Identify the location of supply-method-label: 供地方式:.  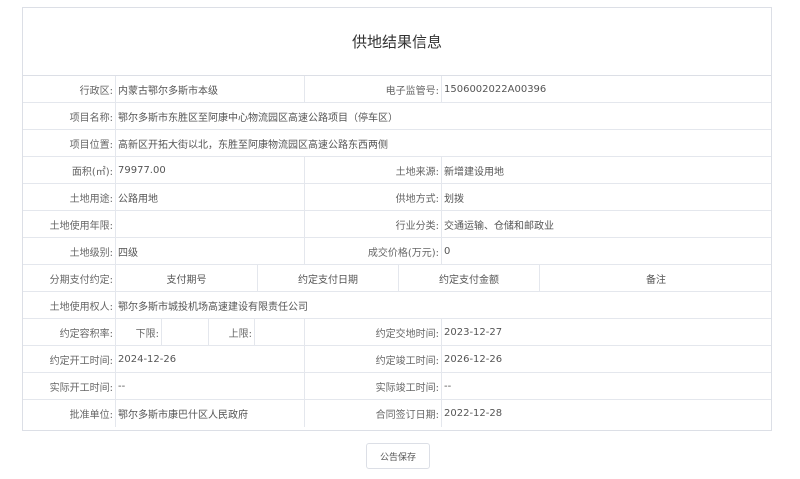
(417, 199).